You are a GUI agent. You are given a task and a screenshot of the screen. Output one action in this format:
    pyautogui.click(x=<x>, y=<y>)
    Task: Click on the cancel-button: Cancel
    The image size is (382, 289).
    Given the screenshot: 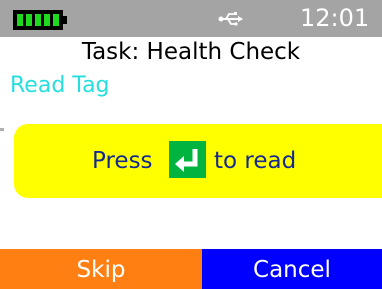 What is the action you would take?
    pyautogui.click(x=292, y=269)
    